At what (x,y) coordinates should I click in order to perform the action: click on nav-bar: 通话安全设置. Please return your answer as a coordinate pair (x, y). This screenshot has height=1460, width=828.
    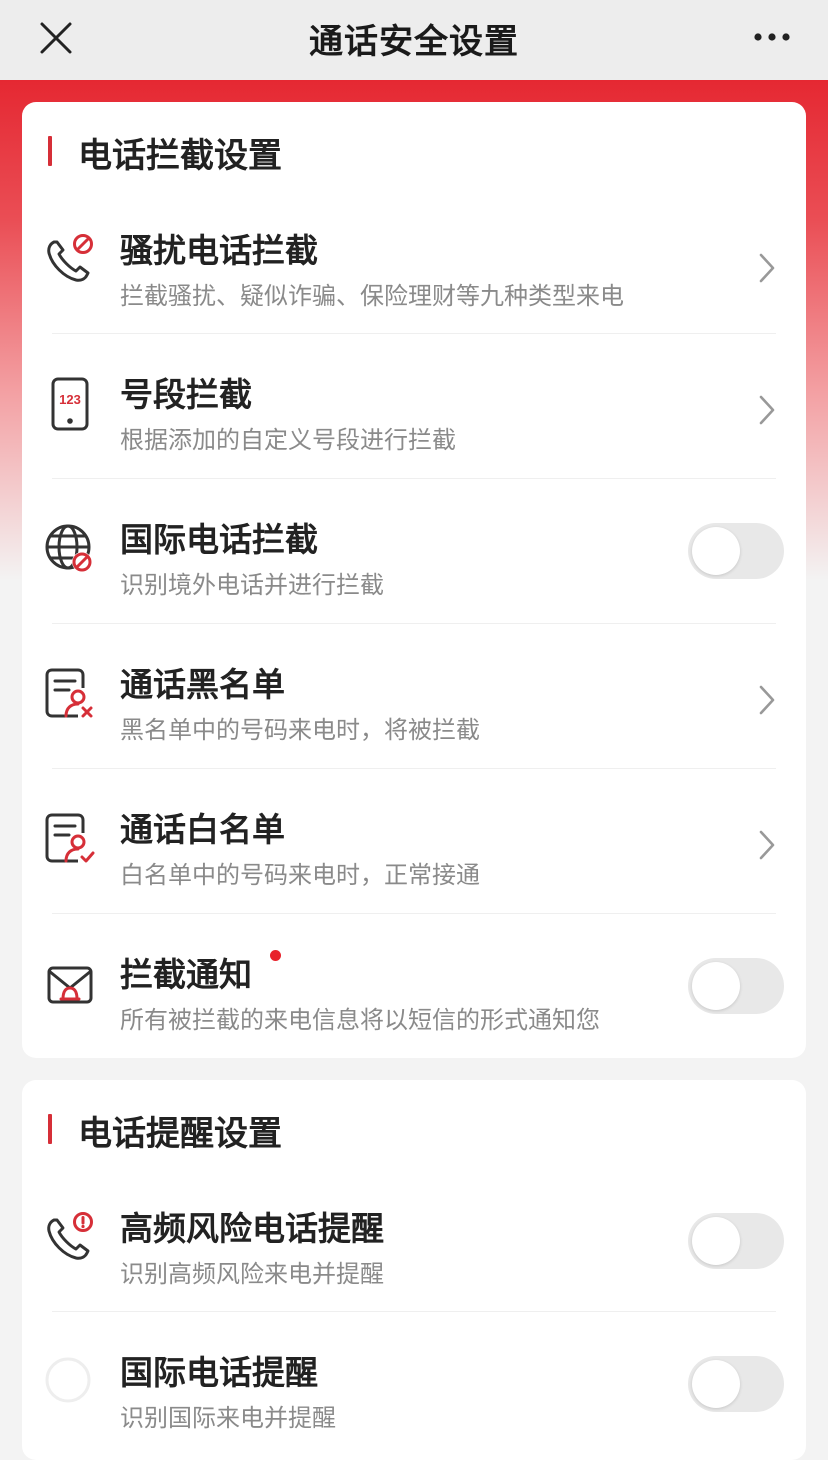
    Looking at the image, I should click on (414, 40).